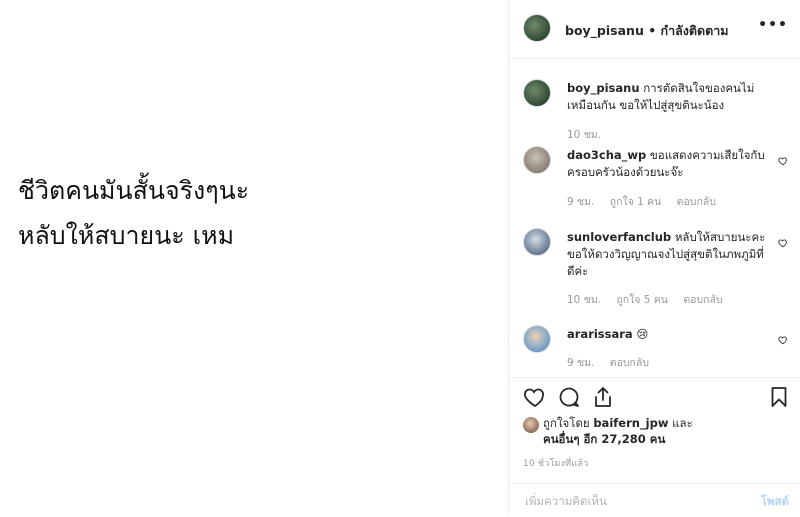 The height and width of the screenshot is (517, 800). I want to click on comment-meta: 9 ชม. ตอบกลับ, so click(614, 362).